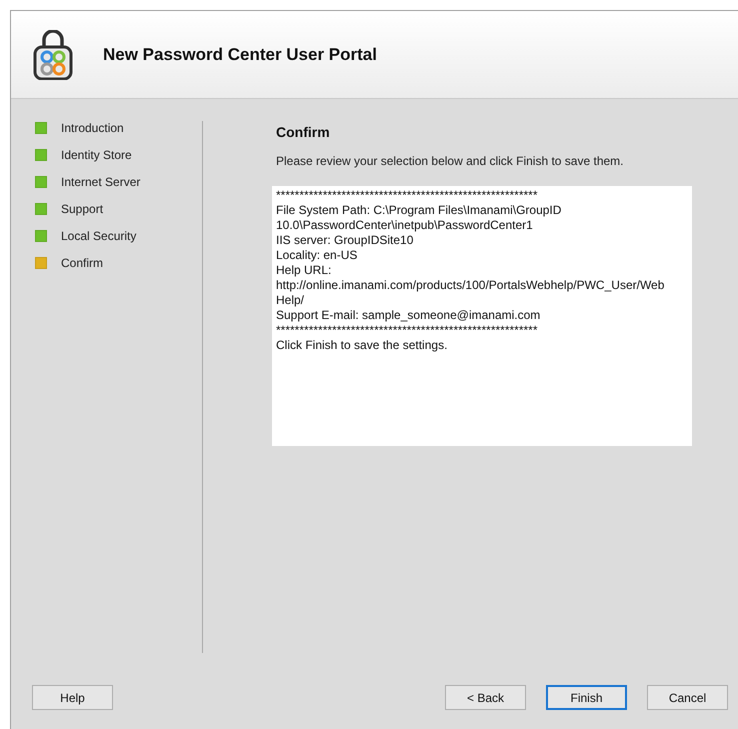  Describe the element at coordinates (92, 128) in the screenshot. I see `step-label: Introduction` at that location.